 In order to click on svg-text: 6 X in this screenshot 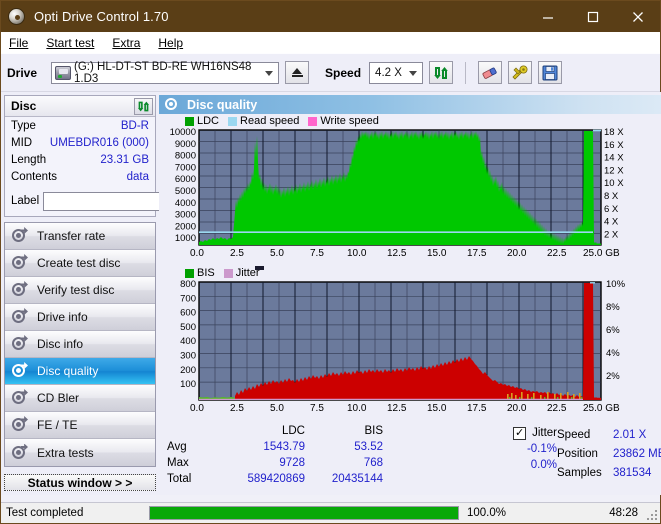, I will do `click(611, 209)`.